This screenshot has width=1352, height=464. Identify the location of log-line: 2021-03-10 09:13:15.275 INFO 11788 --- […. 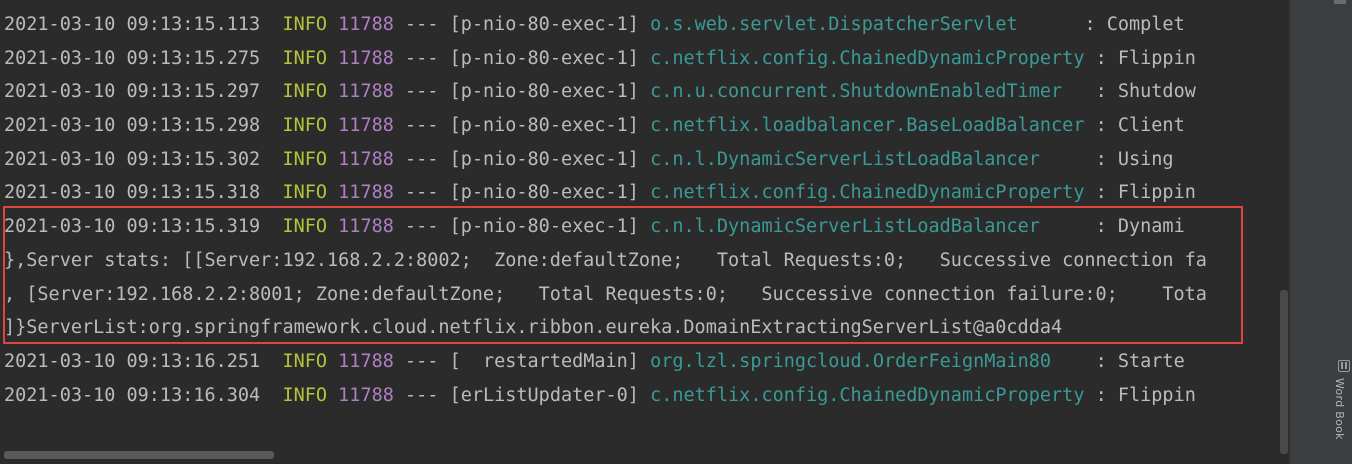
(643, 59).